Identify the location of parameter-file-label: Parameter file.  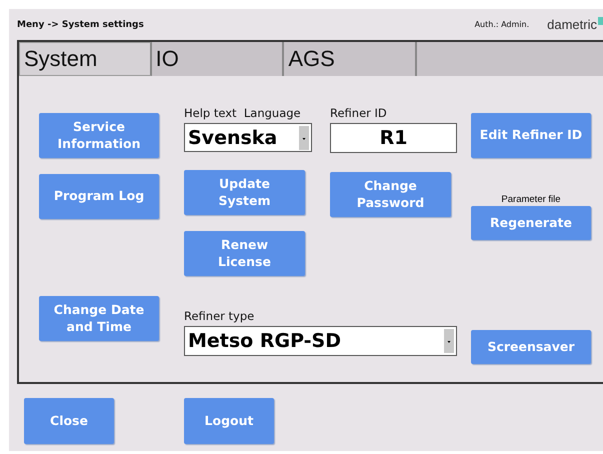
(531, 199).